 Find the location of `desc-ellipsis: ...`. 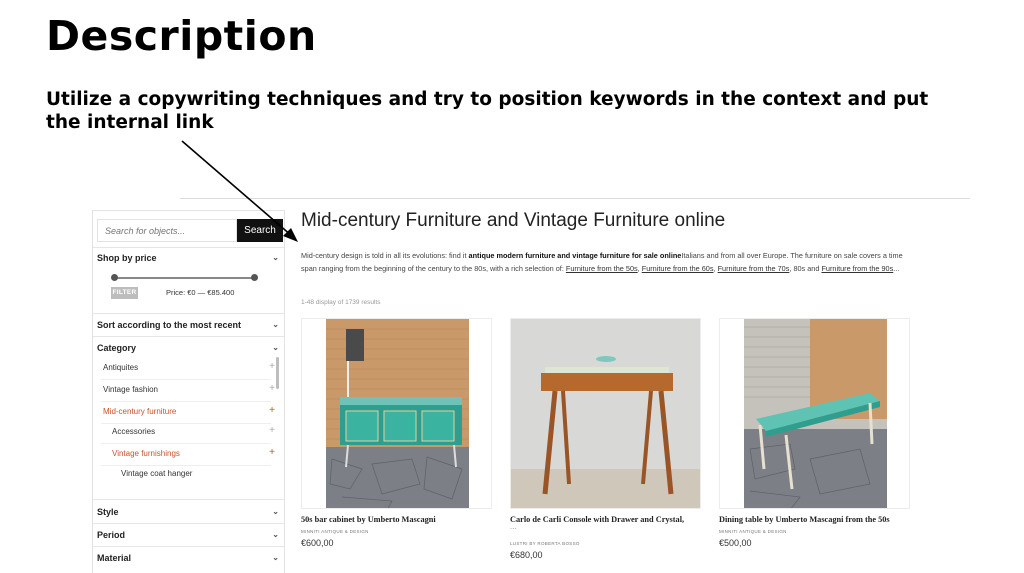

desc-ellipsis: ... is located at coordinates (896, 268).